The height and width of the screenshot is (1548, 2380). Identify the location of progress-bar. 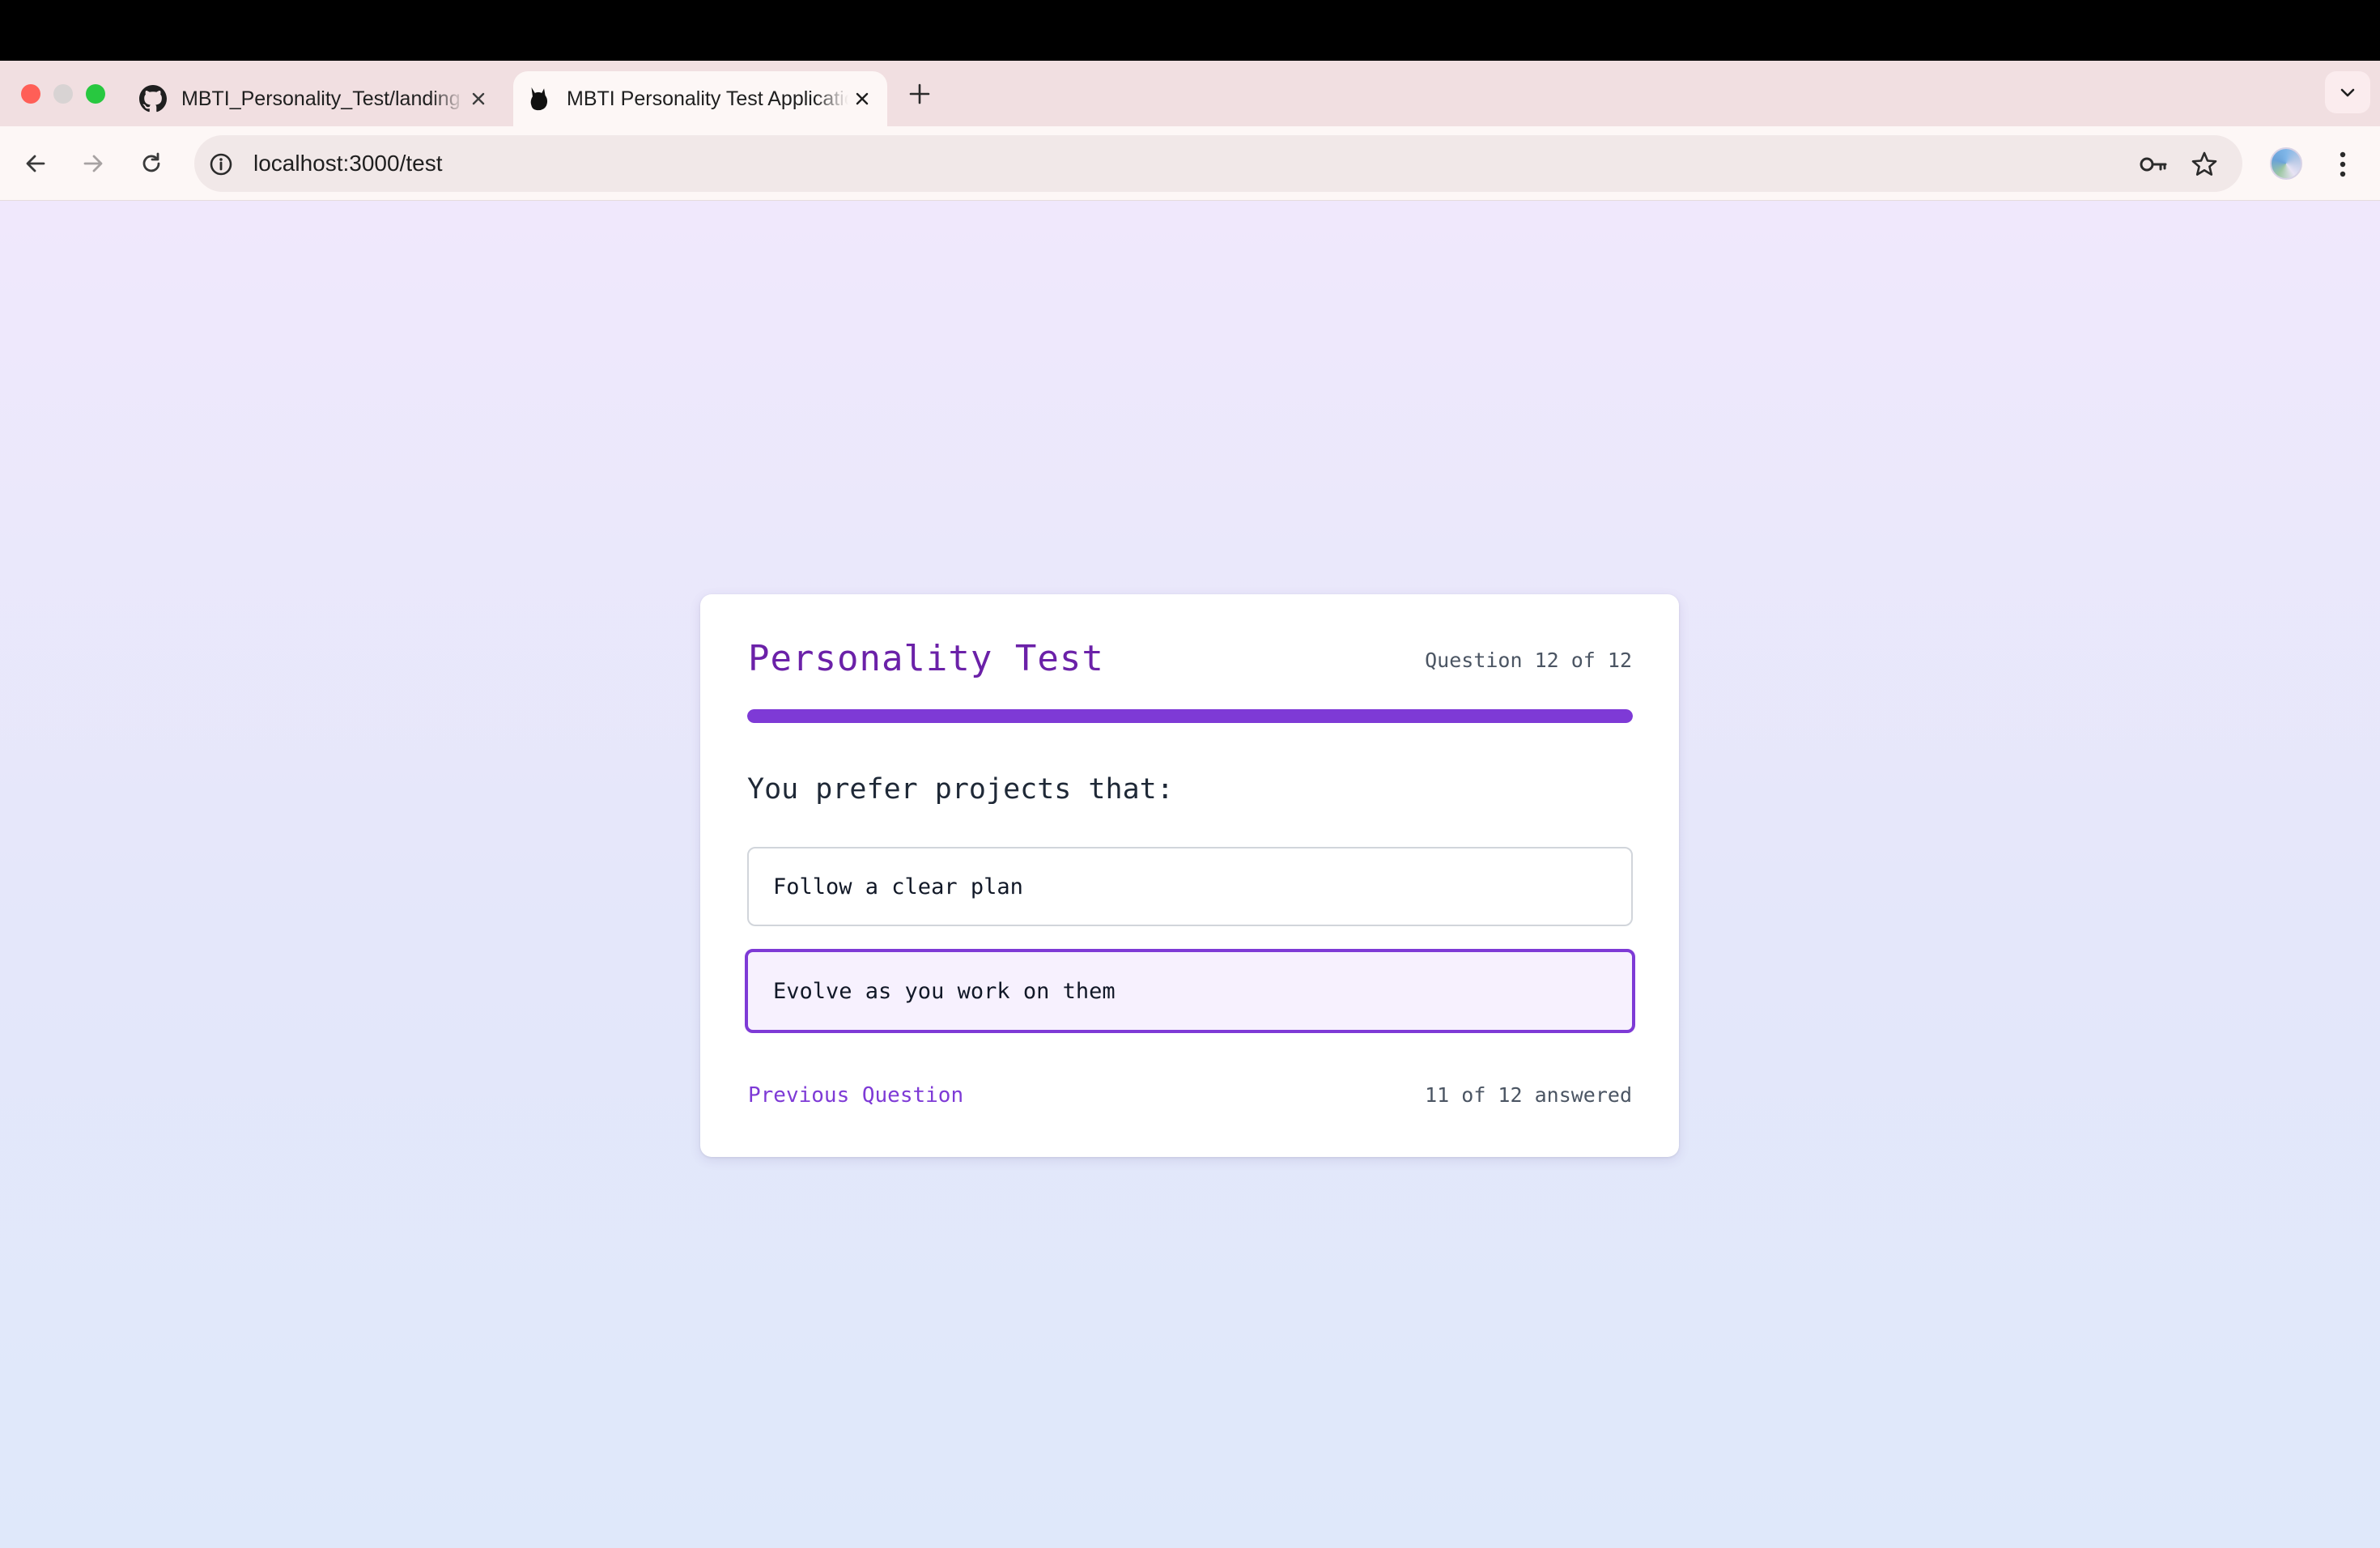
(1190, 716).